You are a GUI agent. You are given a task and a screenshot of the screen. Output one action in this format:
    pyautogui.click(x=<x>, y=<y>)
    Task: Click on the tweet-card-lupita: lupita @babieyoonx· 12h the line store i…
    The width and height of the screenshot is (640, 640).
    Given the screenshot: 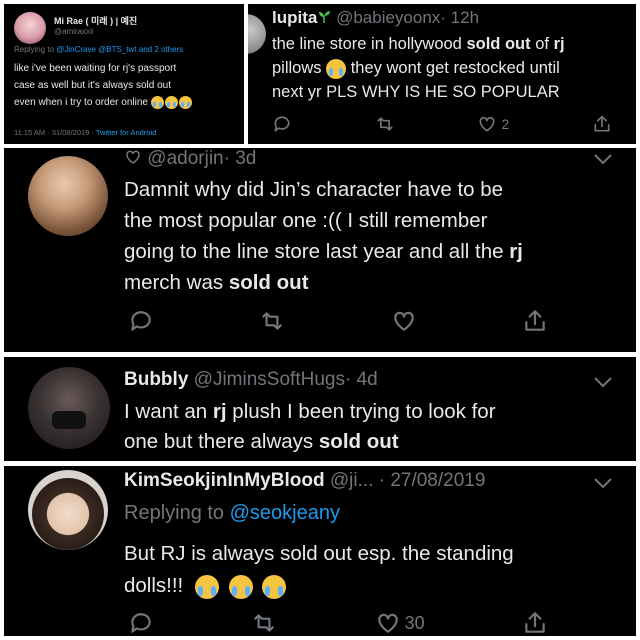 What is the action you would take?
    pyautogui.click(x=442, y=74)
    